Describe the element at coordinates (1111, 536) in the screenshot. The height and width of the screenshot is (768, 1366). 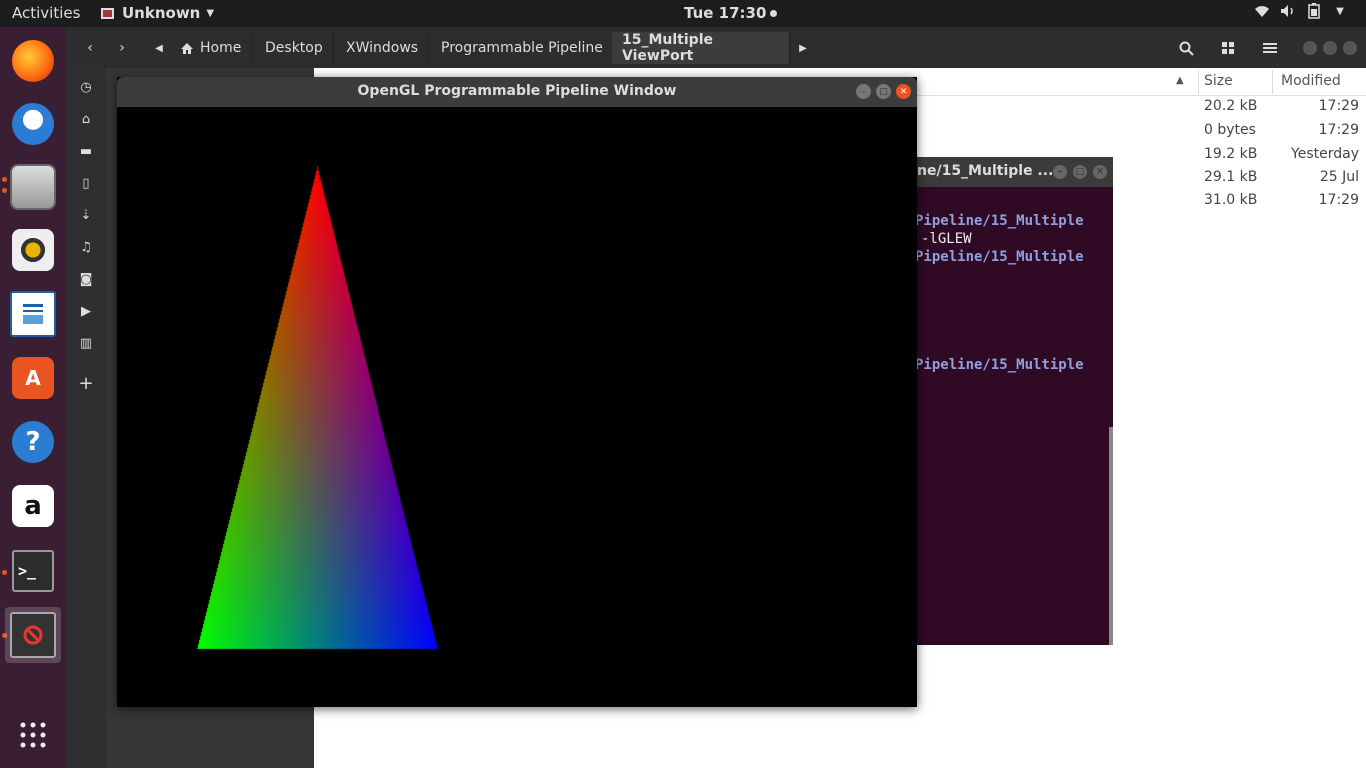
I see `terminal-scrollbar` at that location.